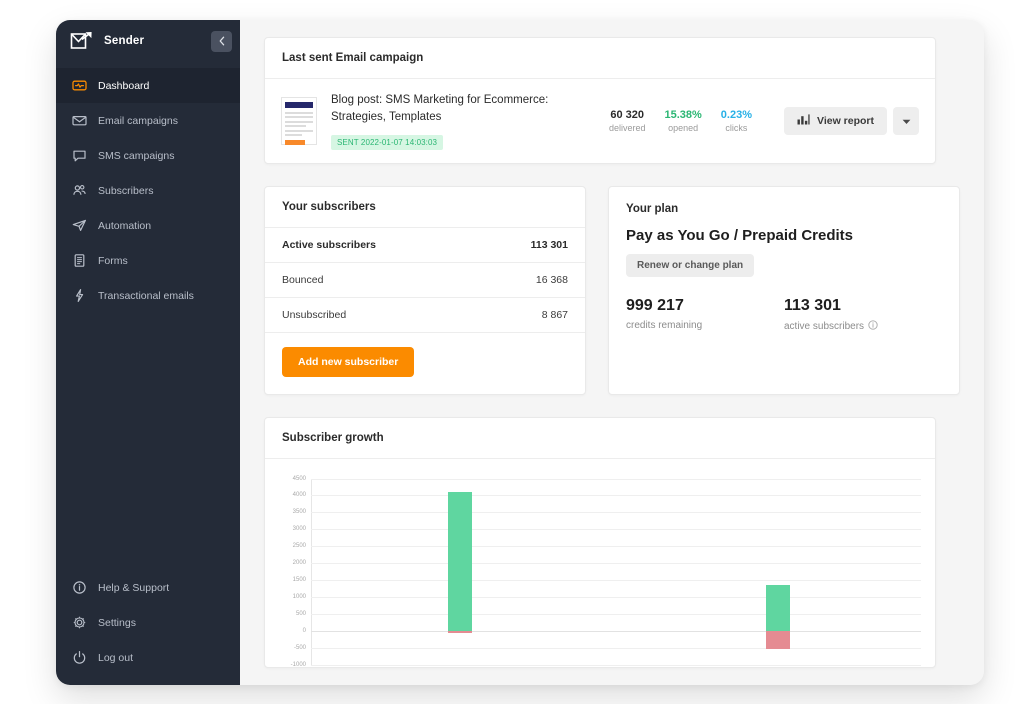 The image size is (1024, 704). I want to click on sidebar-item-subscribers: Subscribers, so click(148, 190).